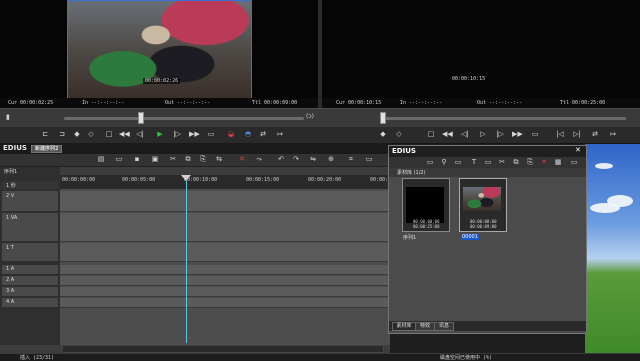 The width and height of the screenshot is (640, 361). I want to click on add-marker-icon: ⊕, so click(331, 159).